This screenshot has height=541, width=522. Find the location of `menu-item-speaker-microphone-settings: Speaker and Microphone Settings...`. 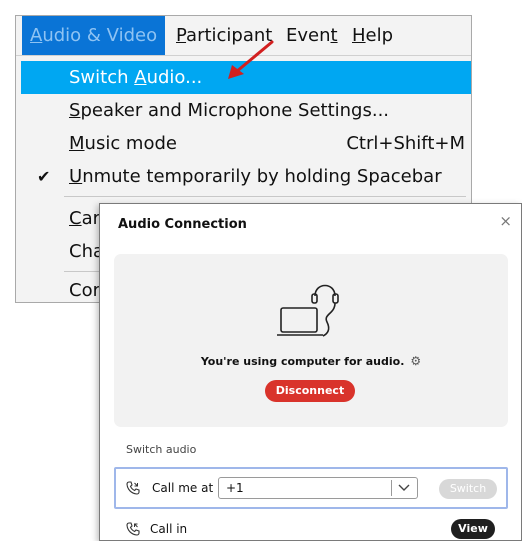

menu-item-speaker-microphone-settings: Speaker and Microphone Settings... is located at coordinates (246, 110).